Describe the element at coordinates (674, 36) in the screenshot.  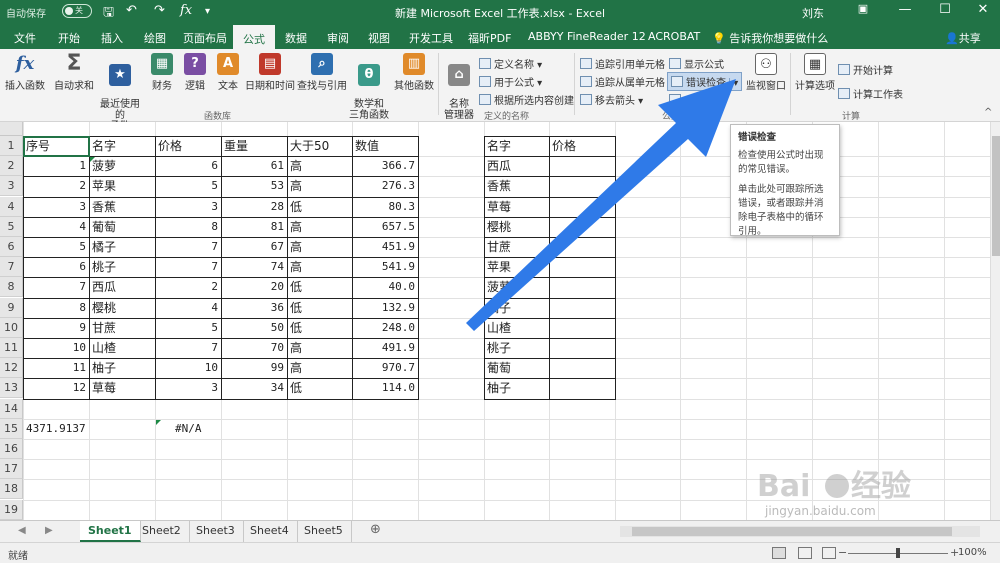
I see `tab-acrobat: ACROBAT` at that location.